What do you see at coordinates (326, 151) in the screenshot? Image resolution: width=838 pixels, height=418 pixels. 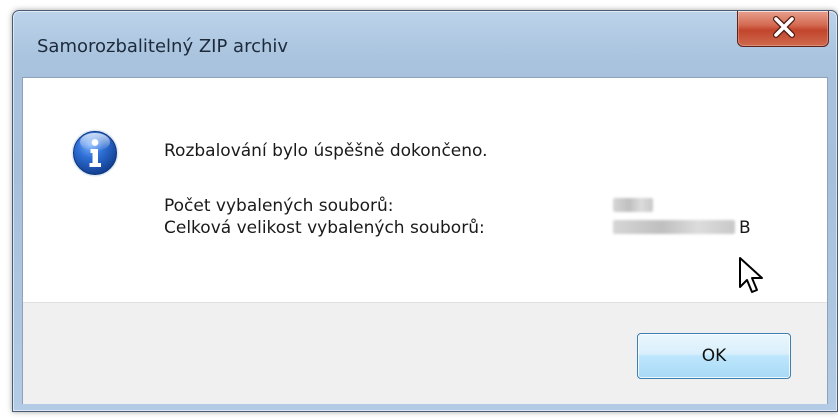 I see `result-message: Rozbalování bylo úspěšně dokončeno.` at bounding box center [326, 151].